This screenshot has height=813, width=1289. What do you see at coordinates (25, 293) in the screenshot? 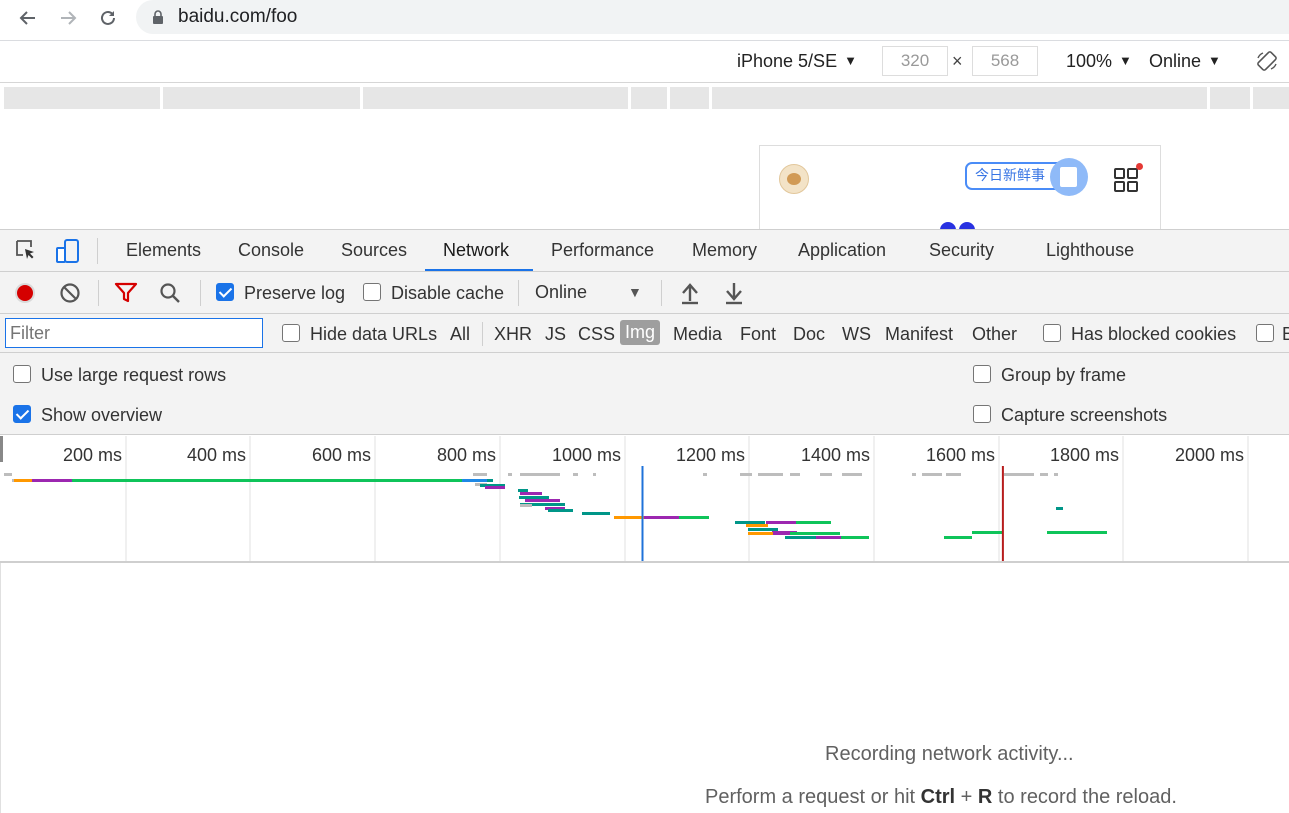
I see `record-icon` at bounding box center [25, 293].